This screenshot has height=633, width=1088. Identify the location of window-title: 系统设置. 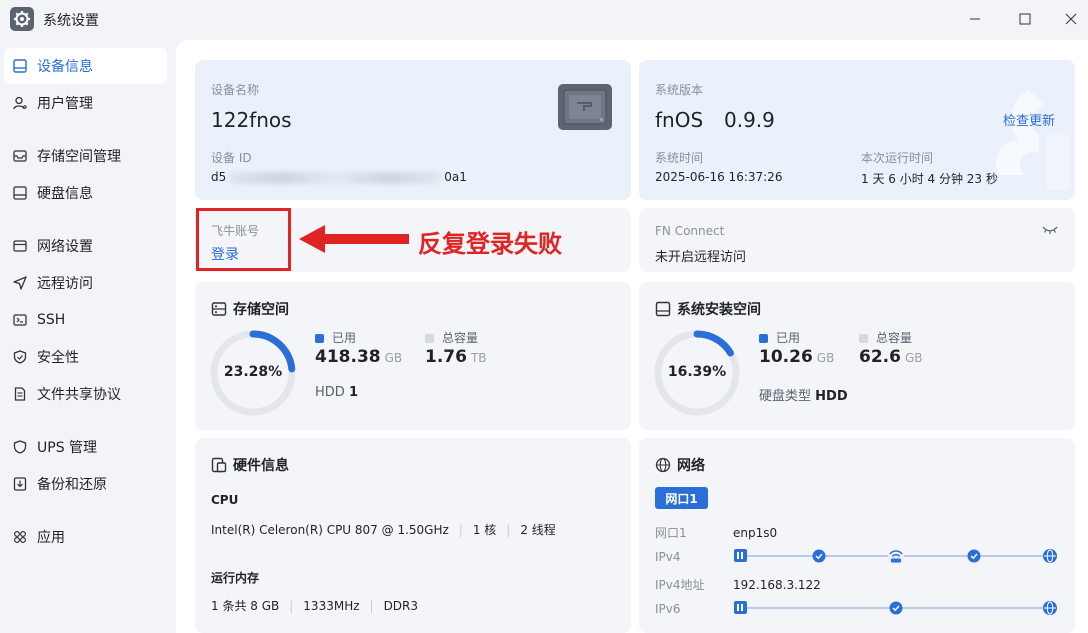
(71, 21).